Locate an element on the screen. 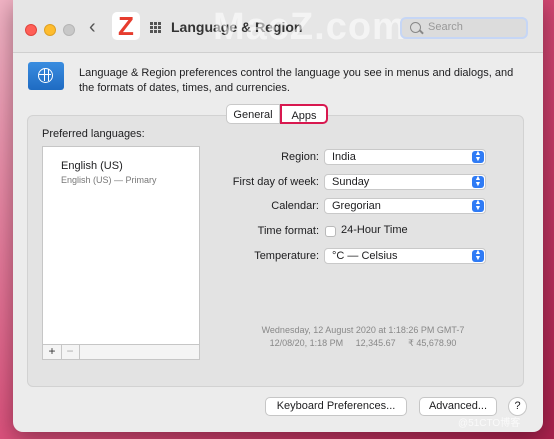 The image size is (554, 439). watermark-text: MacZ.com is located at coordinates (310, 27).